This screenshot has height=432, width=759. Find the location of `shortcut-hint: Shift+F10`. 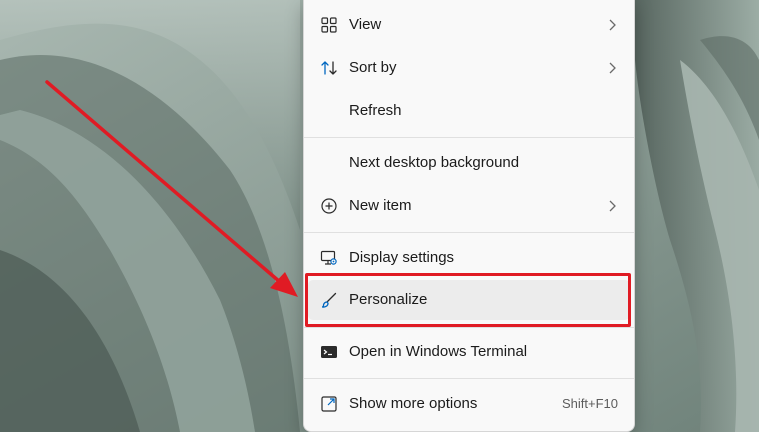

shortcut-hint: Shift+F10 is located at coordinates (589, 403).